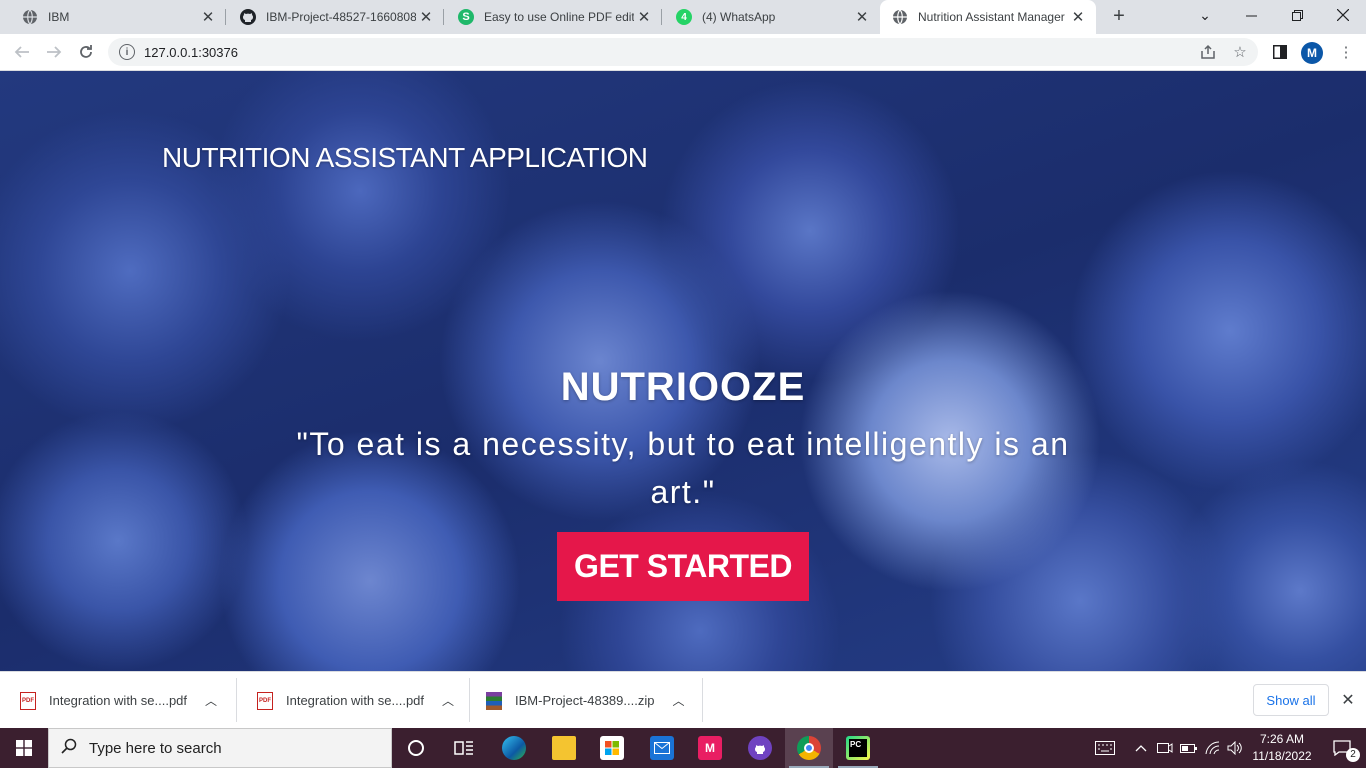  I want to click on wifi-icon, so click(1213, 748).